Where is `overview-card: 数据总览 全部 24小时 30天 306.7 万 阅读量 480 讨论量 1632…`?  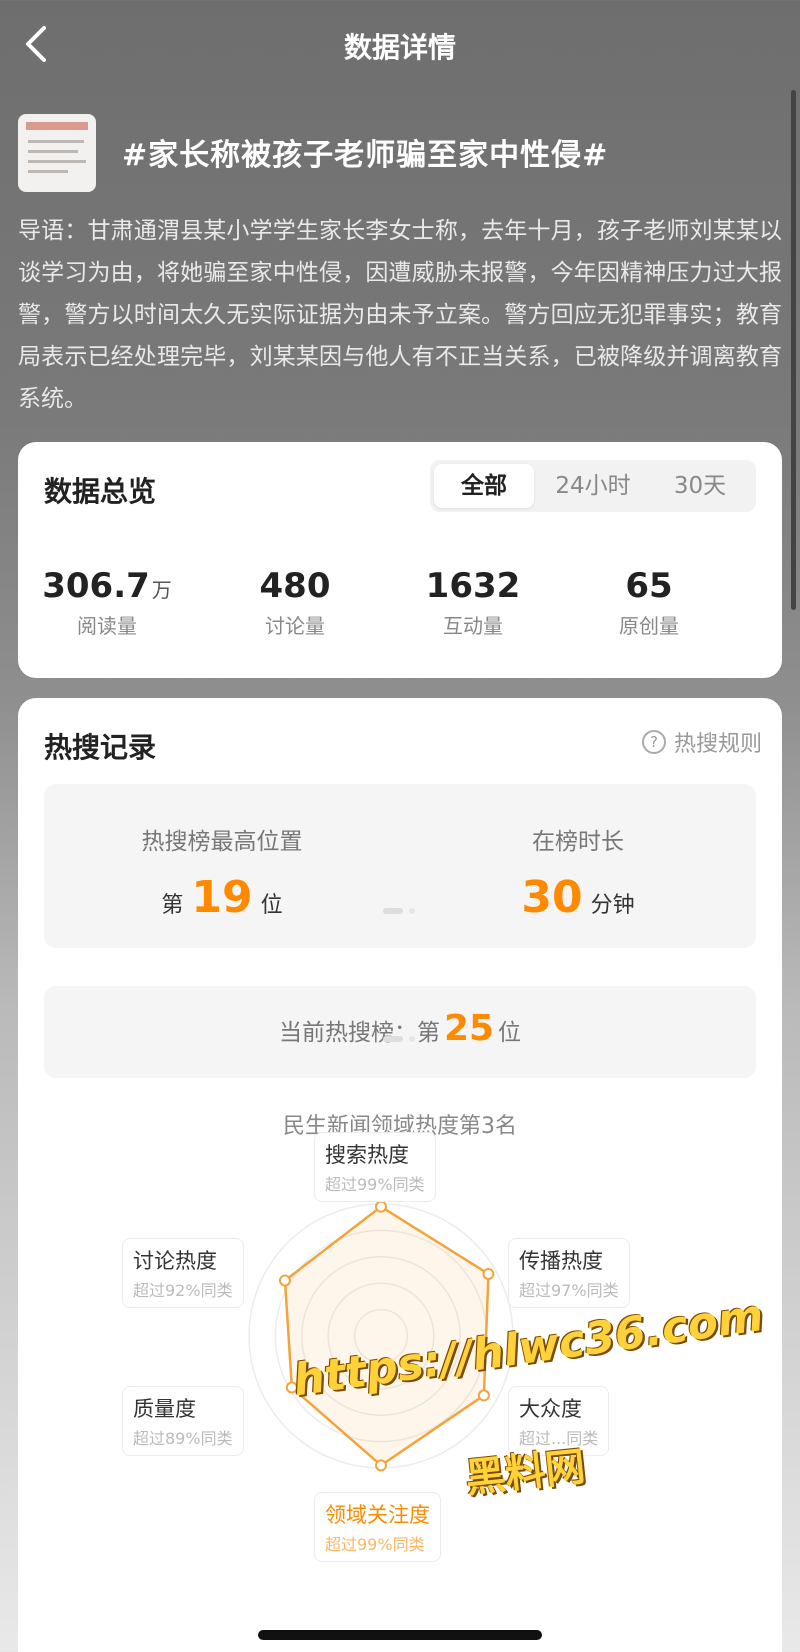
overview-card: 数据总览 全部 24小时 30天 306.7 万 阅读量 480 讨论量 1632… is located at coordinates (400, 560).